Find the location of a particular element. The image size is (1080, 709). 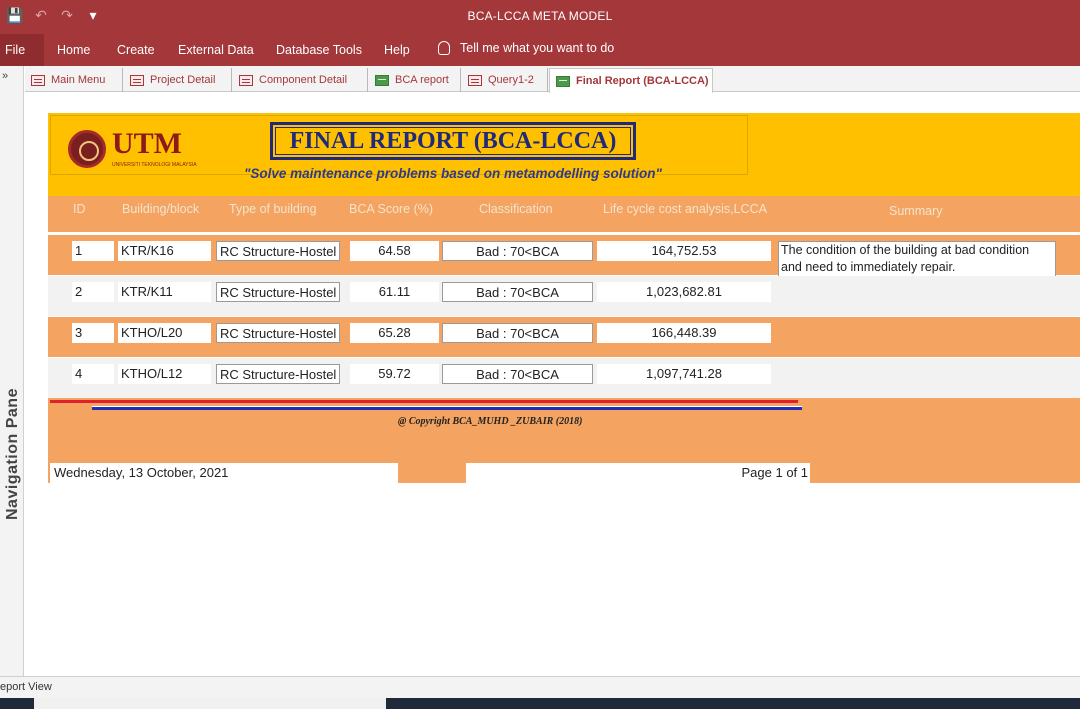

column-header-building: Building/block is located at coordinates (161, 209).